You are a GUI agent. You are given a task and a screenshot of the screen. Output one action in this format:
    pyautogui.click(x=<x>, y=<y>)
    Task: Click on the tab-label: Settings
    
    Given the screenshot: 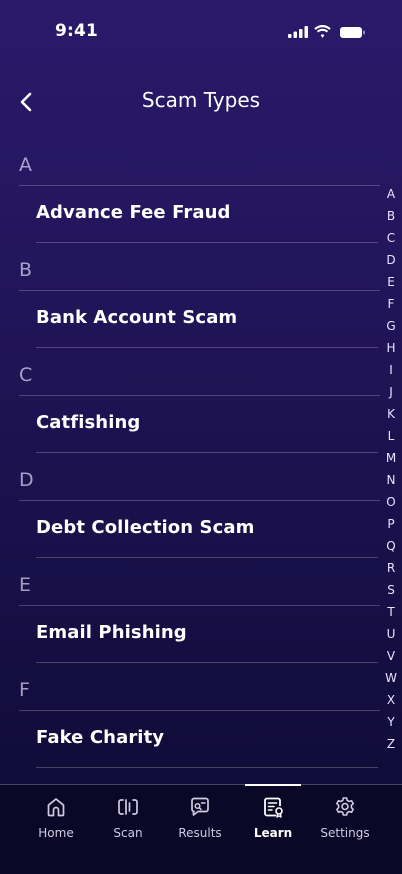 What is the action you would take?
    pyautogui.click(x=345, y=833)
    